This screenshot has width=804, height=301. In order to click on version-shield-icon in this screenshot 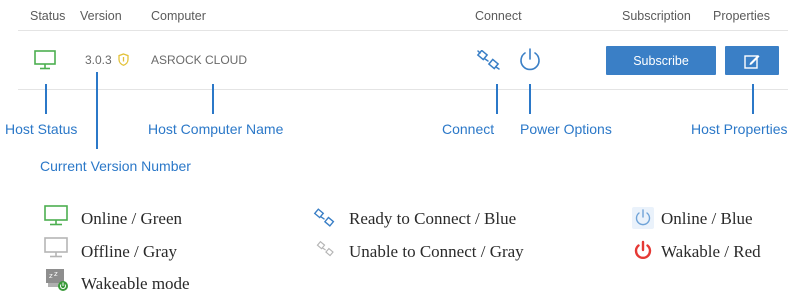, I will do `click(123, 59)`.